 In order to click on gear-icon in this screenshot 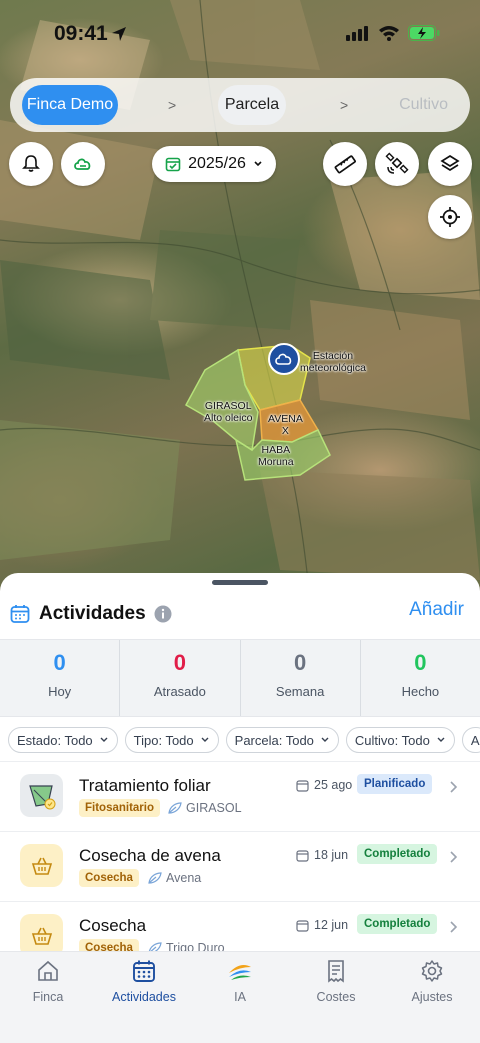, I will do `click(432, 971)`.